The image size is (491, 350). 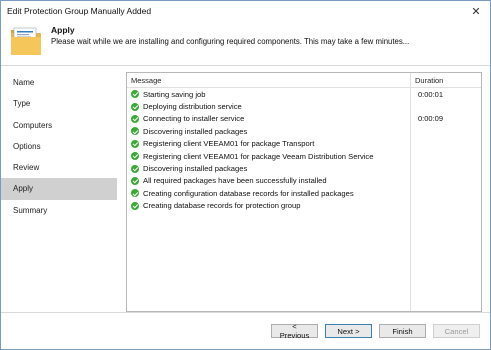 I want to click on window-title: Edit Protection Group Manually Added, so click(x=79, y=11).